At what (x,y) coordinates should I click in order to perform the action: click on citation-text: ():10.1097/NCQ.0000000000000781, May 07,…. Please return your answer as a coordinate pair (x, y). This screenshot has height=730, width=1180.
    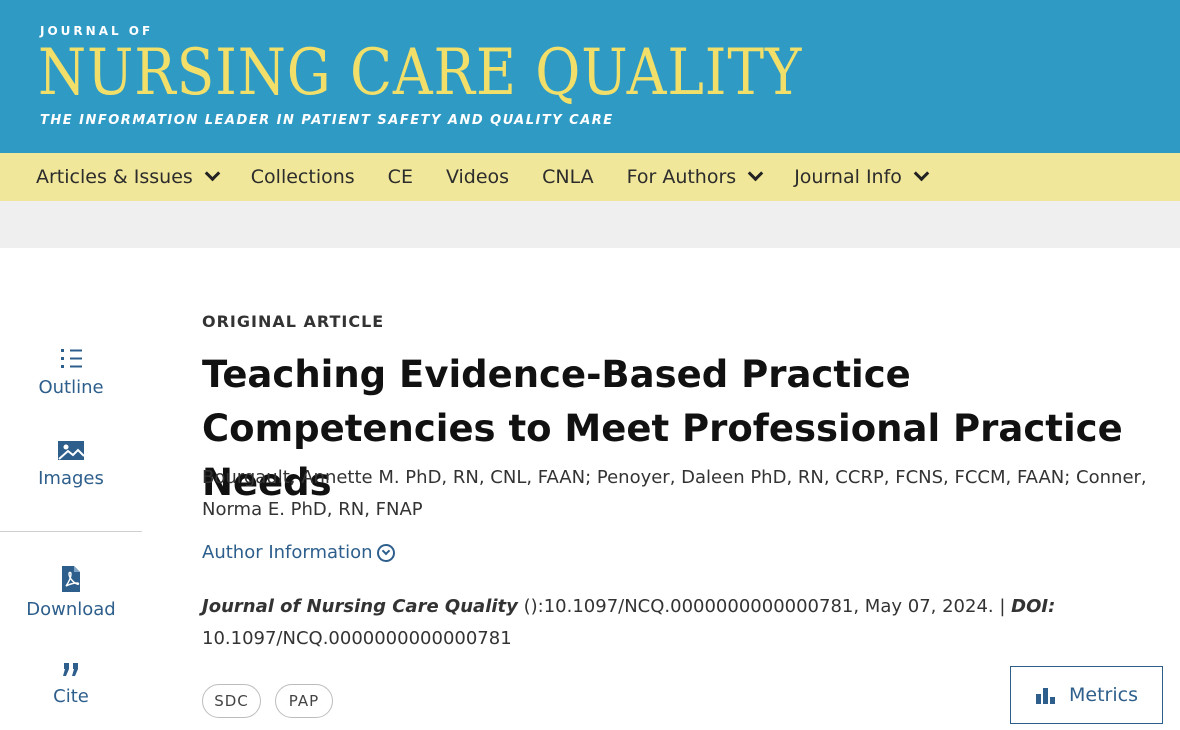
    Looking at the image, I should click on (764, 606).